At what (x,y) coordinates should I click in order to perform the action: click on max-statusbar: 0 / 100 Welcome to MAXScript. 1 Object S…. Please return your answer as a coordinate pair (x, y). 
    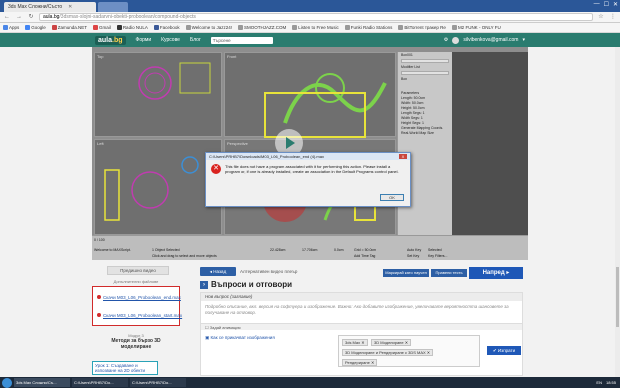
    Looking at the image, I should click on (310, 247).